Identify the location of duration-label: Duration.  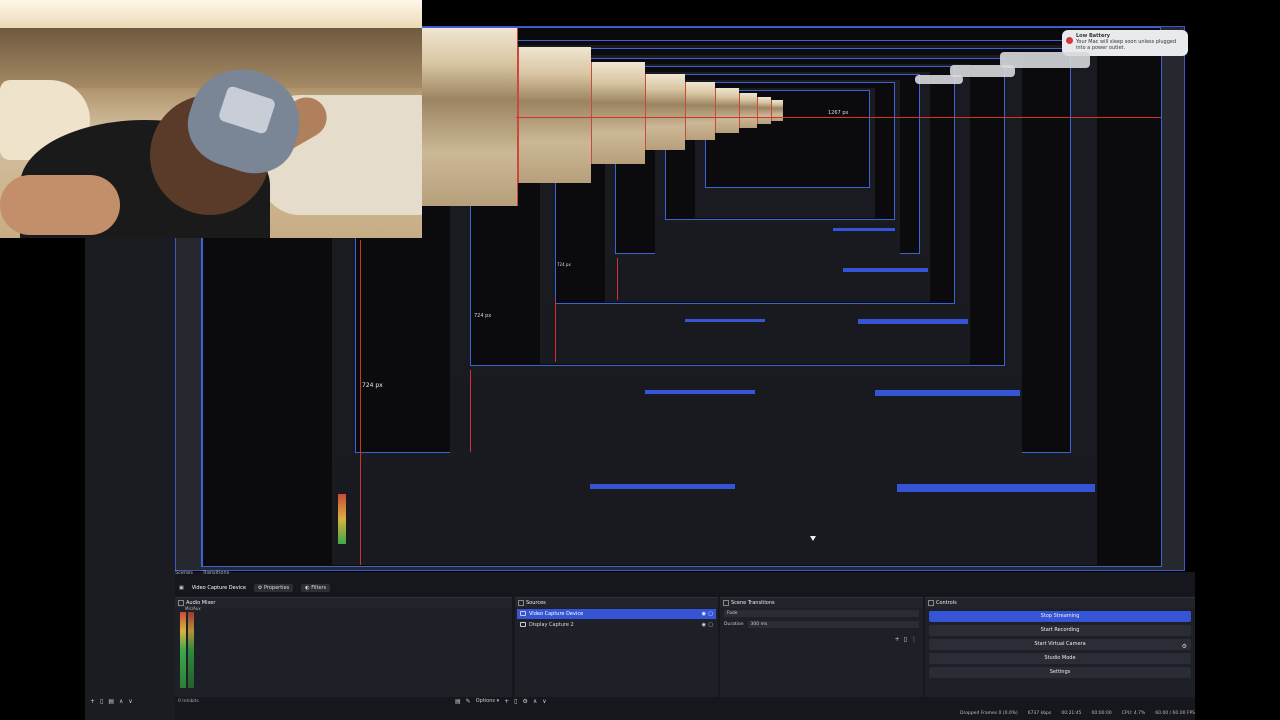
(734, 624).